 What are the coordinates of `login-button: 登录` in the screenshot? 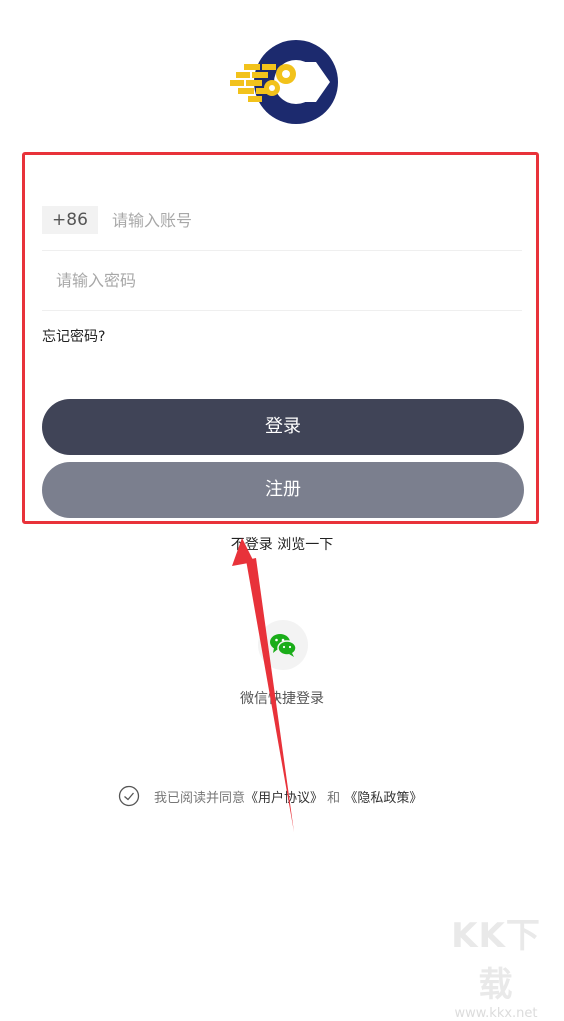 It's located at (283, 427).